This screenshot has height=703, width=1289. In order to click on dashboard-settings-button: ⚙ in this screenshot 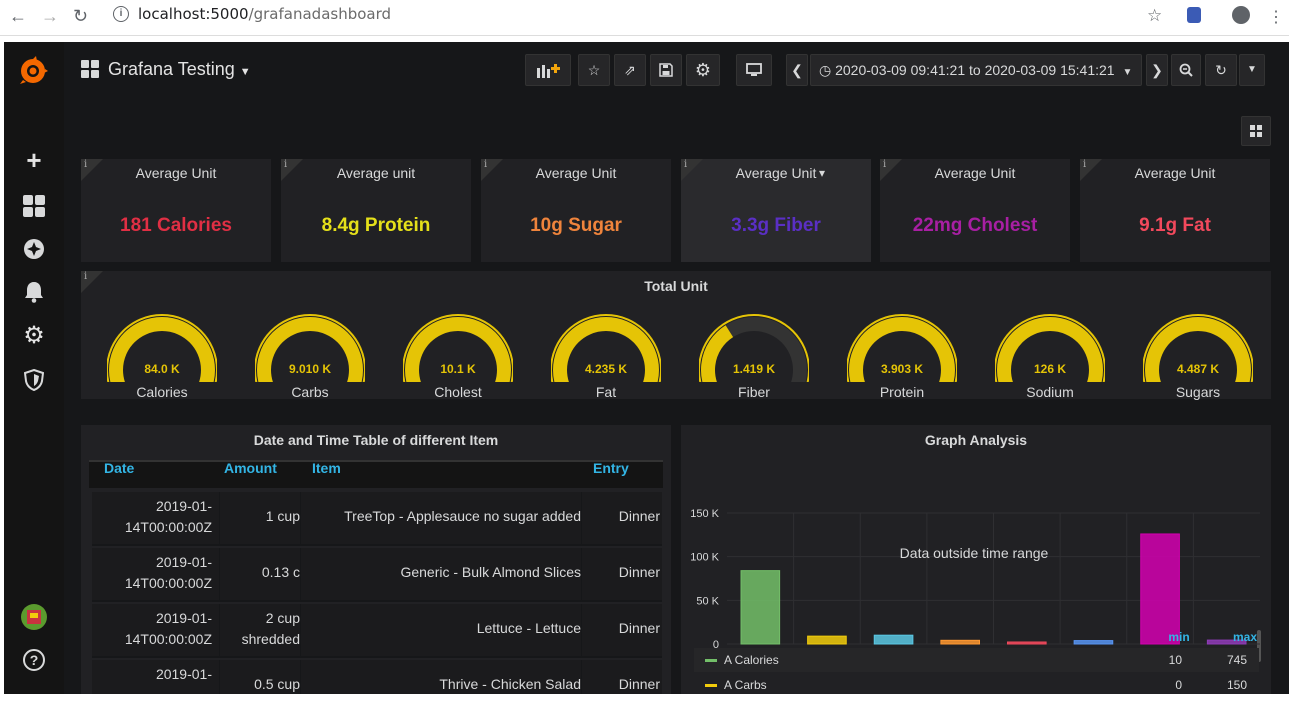, I will do `click(703, 70)`.